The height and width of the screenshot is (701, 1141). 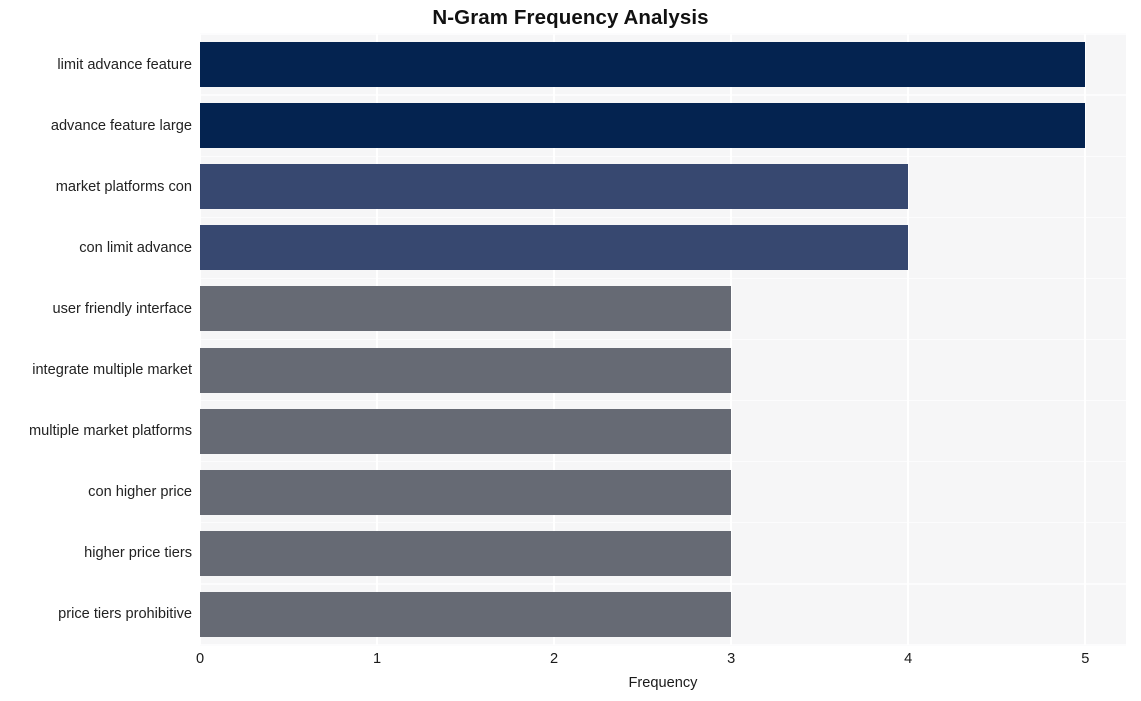 I want to click on y-axis-tick-label: limit advance feature, so click(x=124, y=64).